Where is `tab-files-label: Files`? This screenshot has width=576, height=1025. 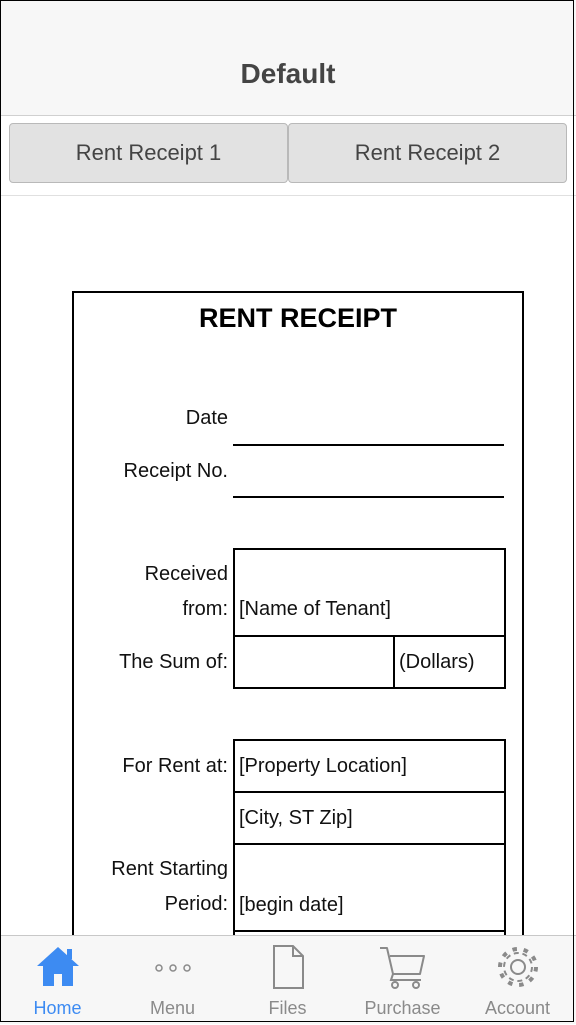 tab-files-label: Files is located at coordinates (287, 1008).